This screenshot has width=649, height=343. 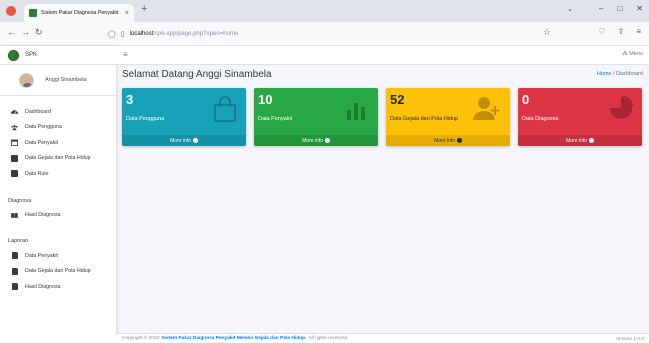 What do you see at coordinates (197, 74) in the screenshot?
I see `page-title: Selamat Datang Anggi Sinambela` at bounding box center [197, 74].